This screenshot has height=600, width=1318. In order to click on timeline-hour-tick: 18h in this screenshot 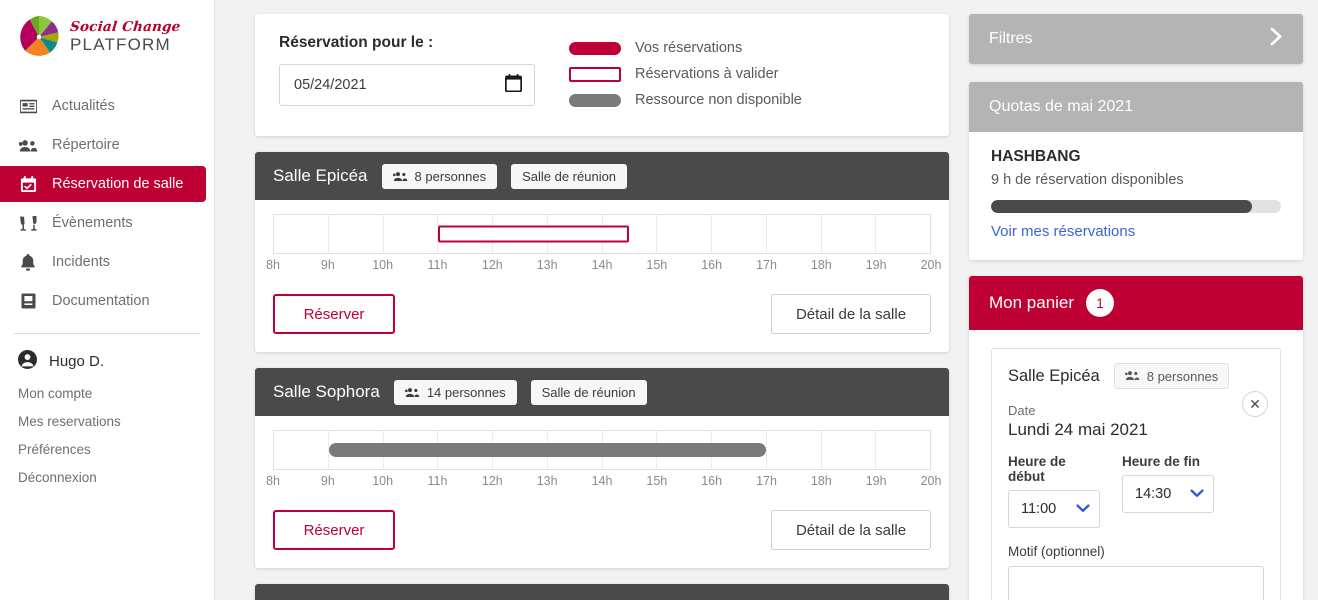, I will do `click(821, 481)`.